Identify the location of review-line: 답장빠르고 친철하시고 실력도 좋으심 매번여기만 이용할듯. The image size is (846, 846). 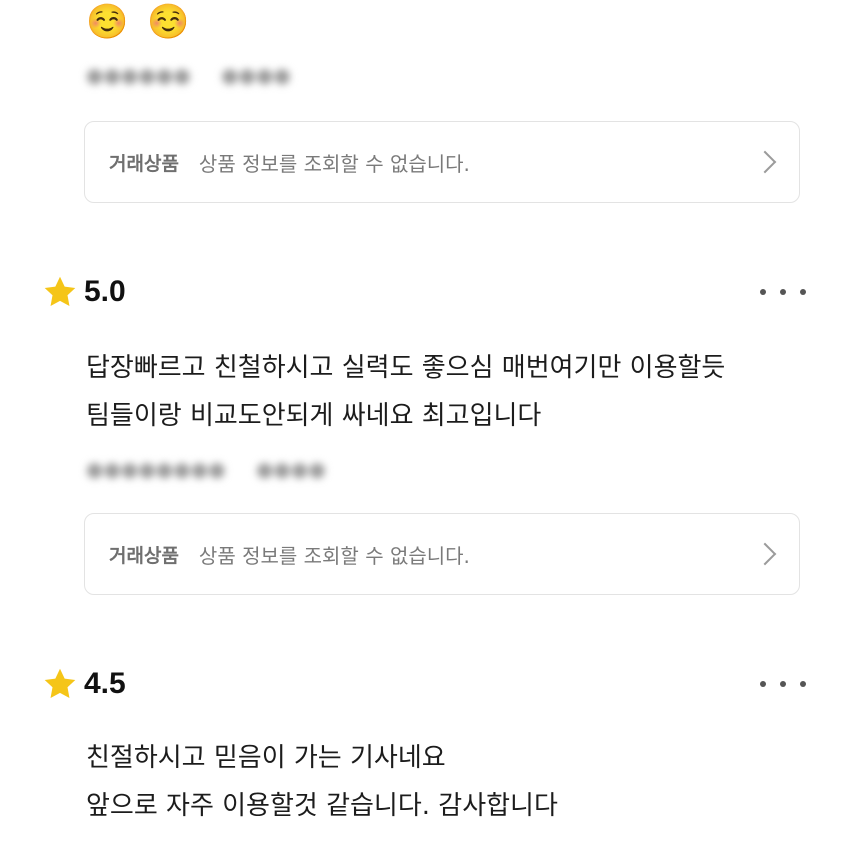
(406, 368).